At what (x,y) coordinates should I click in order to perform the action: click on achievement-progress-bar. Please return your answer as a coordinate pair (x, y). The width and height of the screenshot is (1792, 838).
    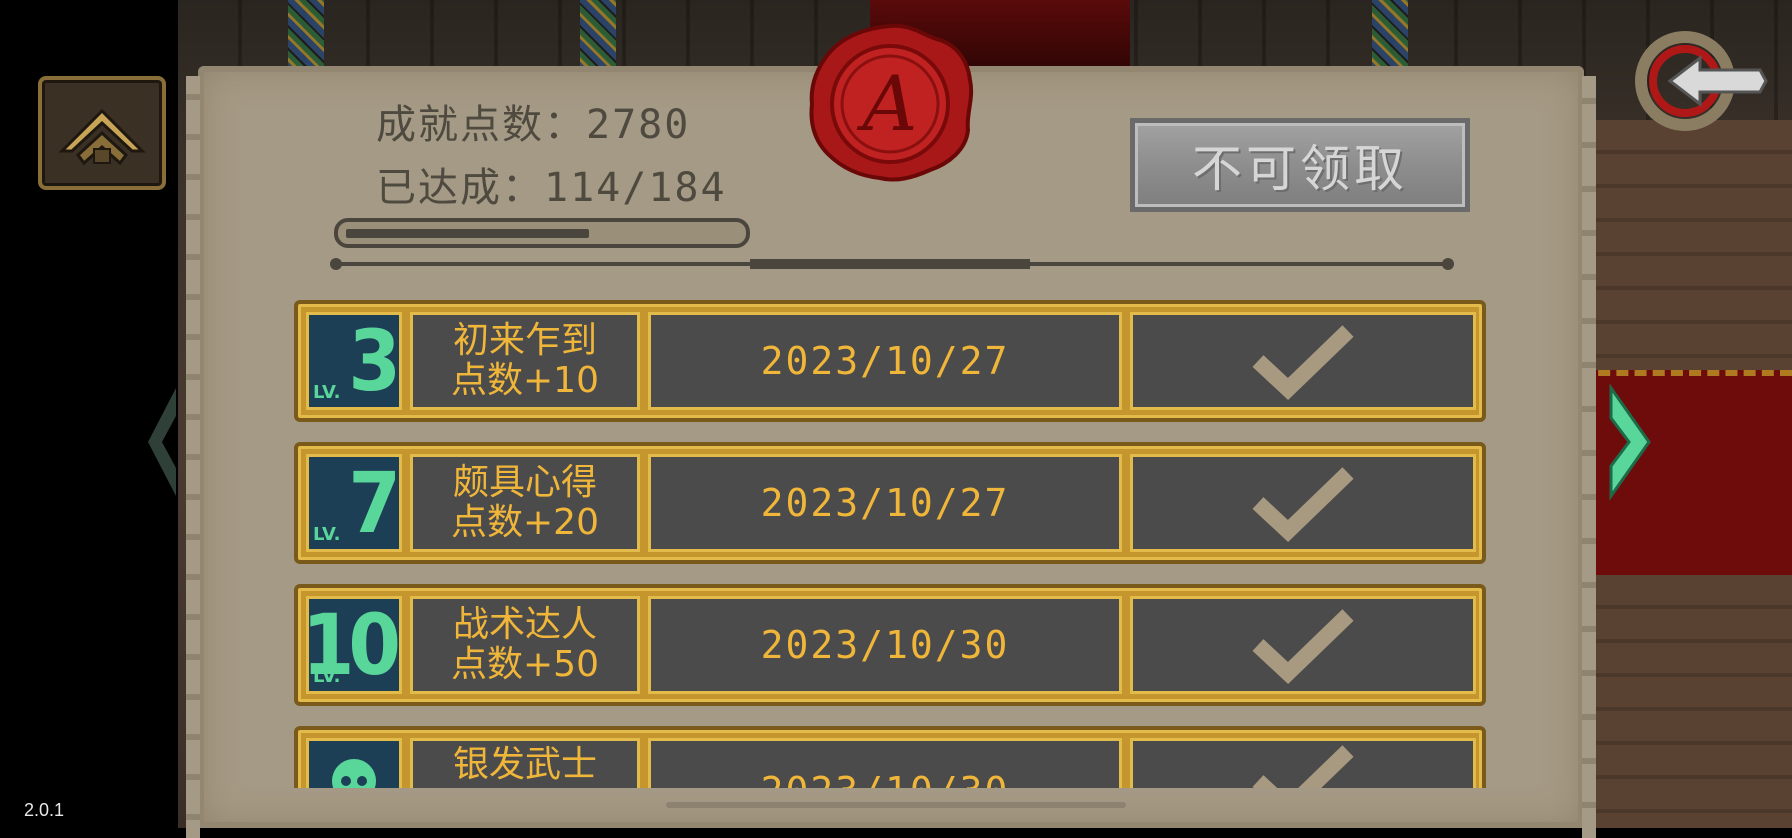
    Looking at the image, I should click on (542, 233).